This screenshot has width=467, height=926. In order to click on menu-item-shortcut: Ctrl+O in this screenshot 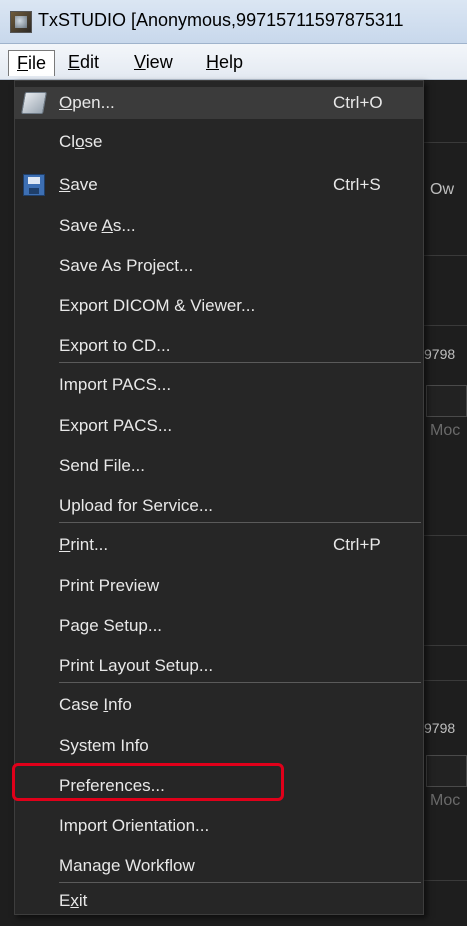, I will do `click(358, 102)`.